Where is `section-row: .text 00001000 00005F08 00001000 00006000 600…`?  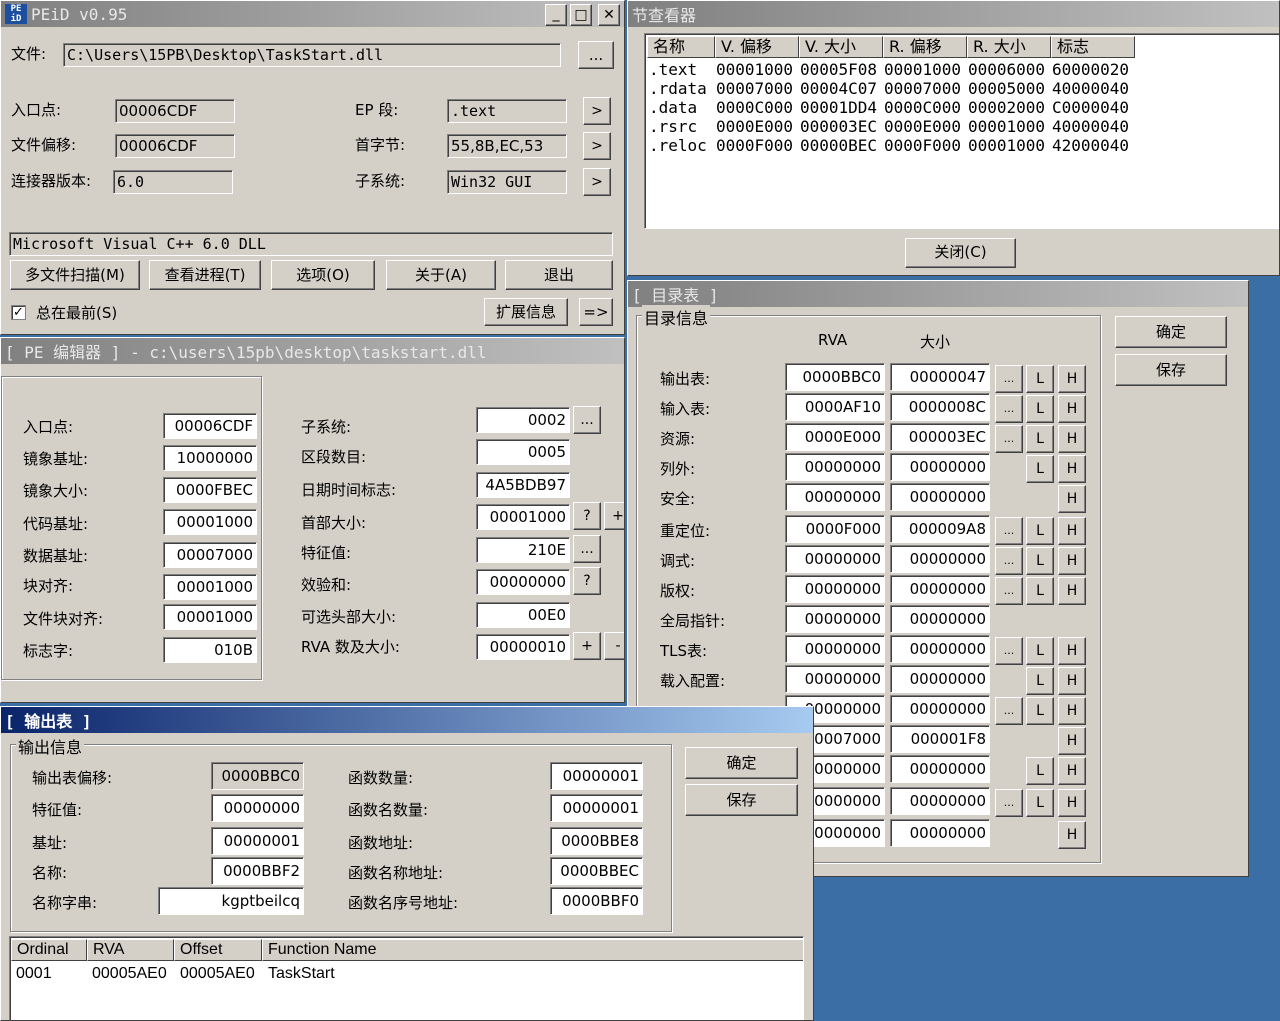 section-row: .text 00001000 00005F08 00001000 00006000 600… is located at coordinates (960, 69).